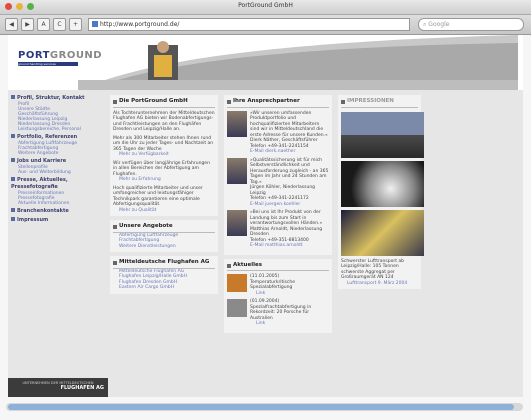 This screenshot has height=420, width=531. I want to click on url-text: http://www.portground.de/, so click(140, 24).